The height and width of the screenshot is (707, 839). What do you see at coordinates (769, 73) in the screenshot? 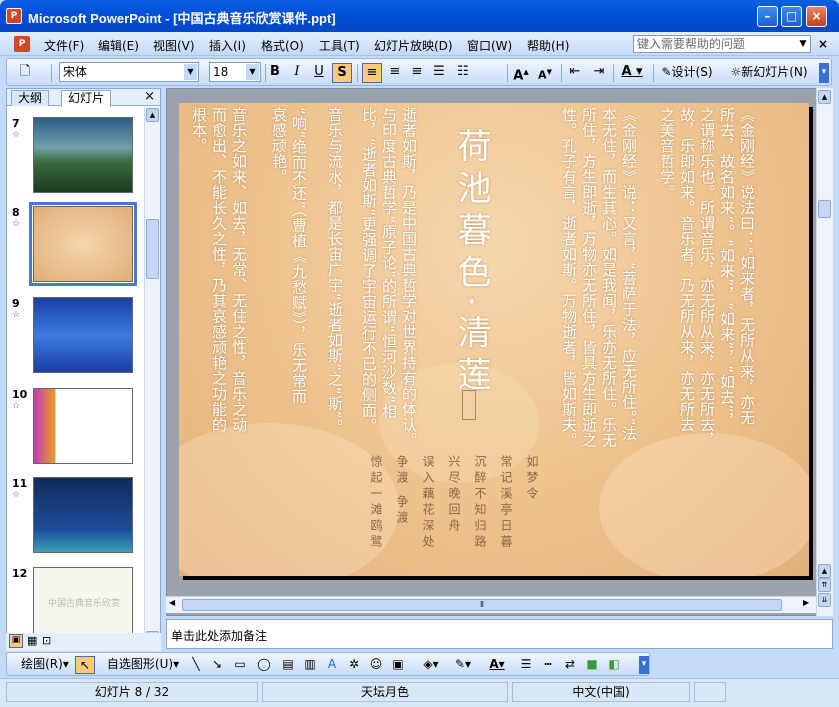
I see `new-slide-button: ☼新幻灯片(N)` at bounding box center [769, 73].